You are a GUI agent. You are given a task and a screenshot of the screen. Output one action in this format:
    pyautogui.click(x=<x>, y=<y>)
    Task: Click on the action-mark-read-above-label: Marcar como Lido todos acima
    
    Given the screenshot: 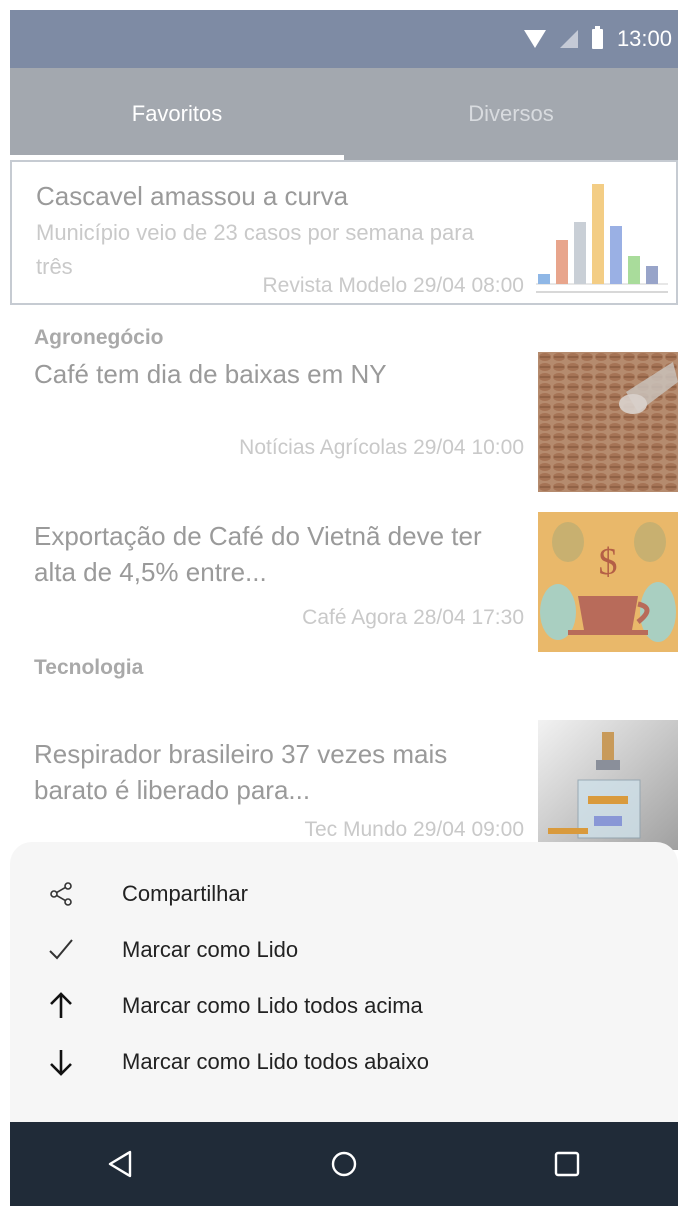 What is the action you would take?
    pyautogui.click(x=272, y=1005)
    